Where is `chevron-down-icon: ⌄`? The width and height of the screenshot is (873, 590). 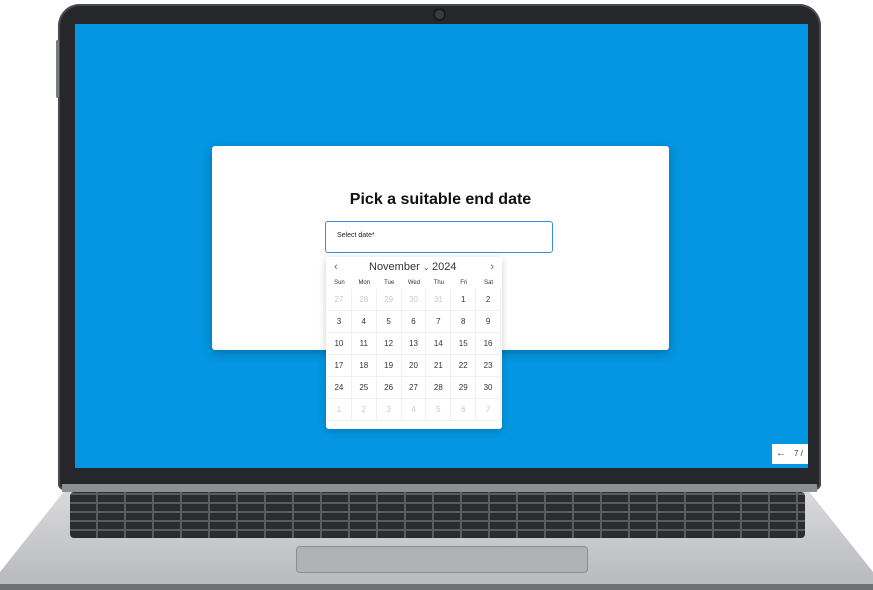
chevron-down-icon: ⌄ is located at coordinates (426, 267).